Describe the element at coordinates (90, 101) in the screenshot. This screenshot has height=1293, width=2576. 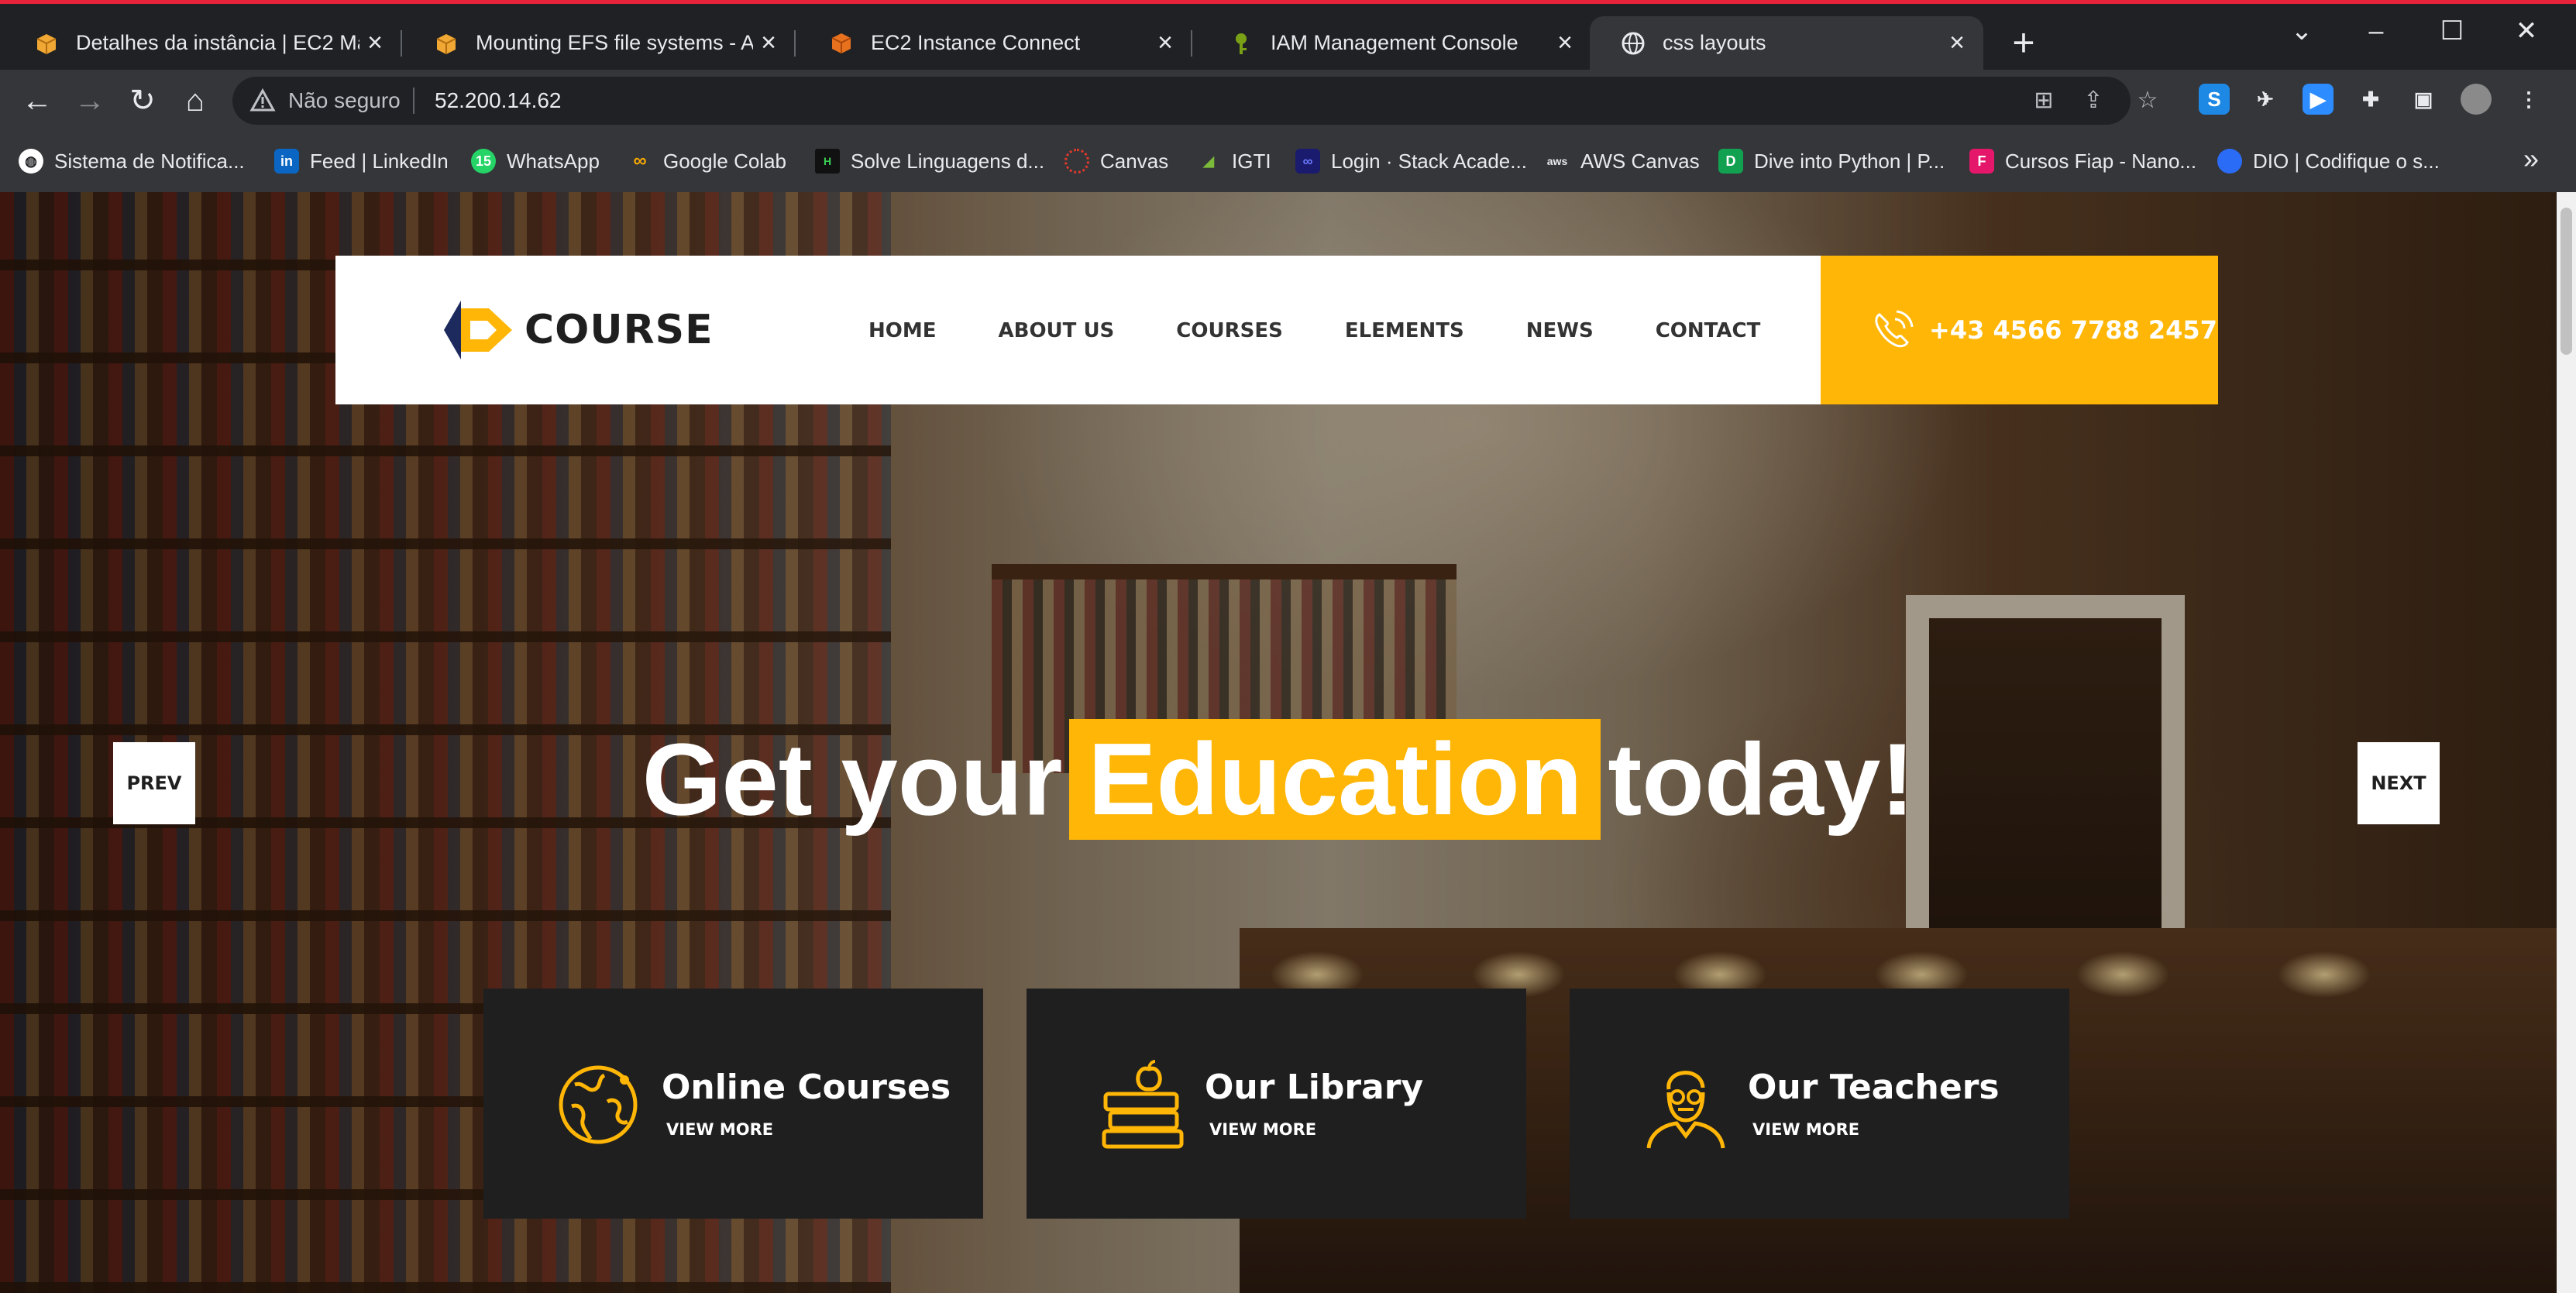
I see `forward-button: →` at that location.